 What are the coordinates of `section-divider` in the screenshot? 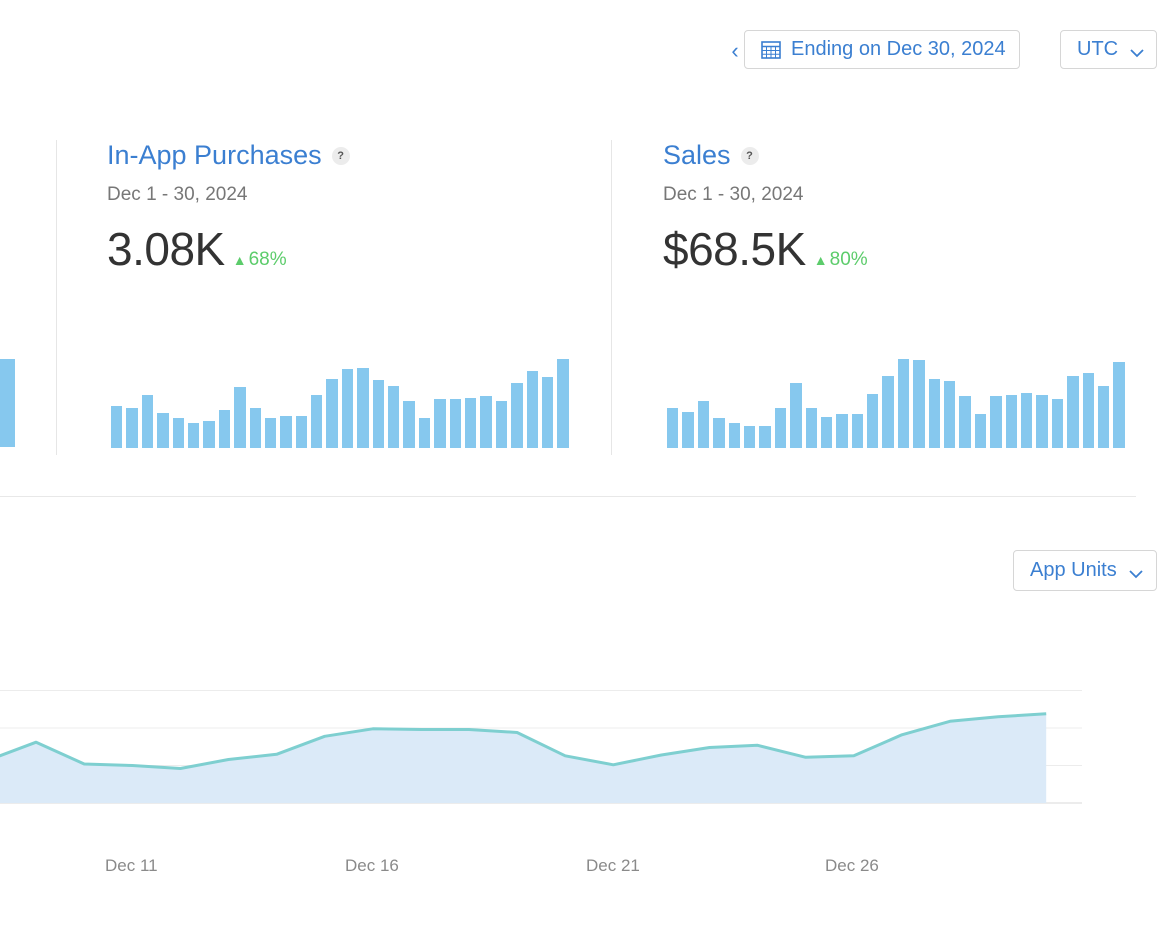 It's located at (568, 496).